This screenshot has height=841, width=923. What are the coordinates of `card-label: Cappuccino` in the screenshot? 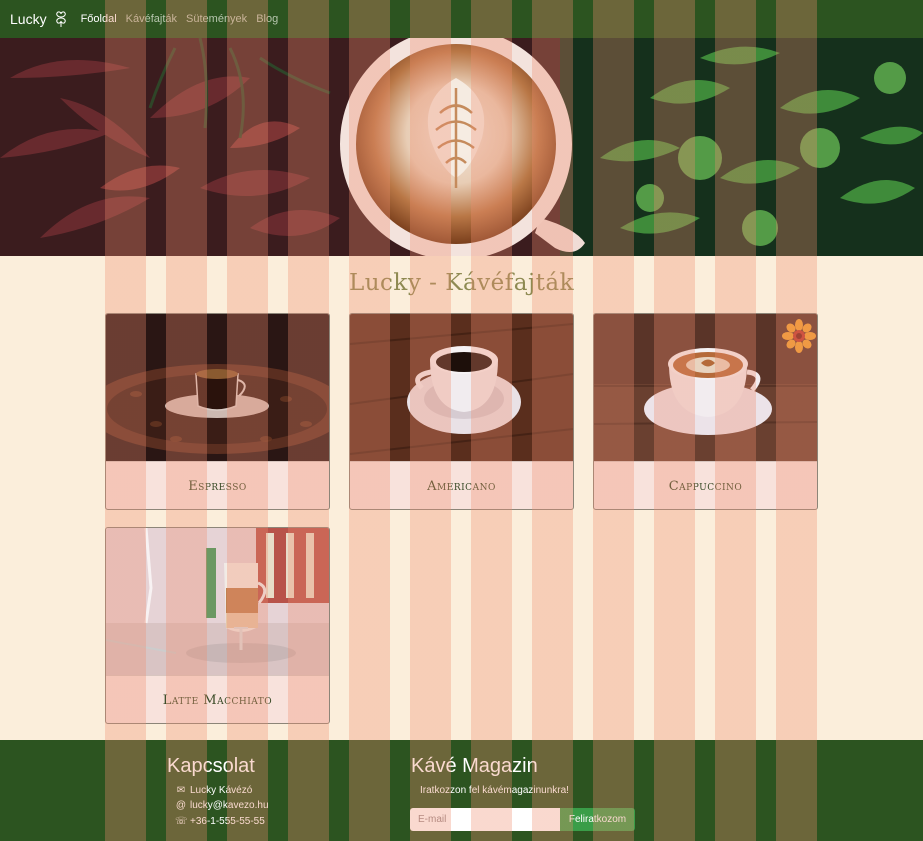 It's located at (705, 485).